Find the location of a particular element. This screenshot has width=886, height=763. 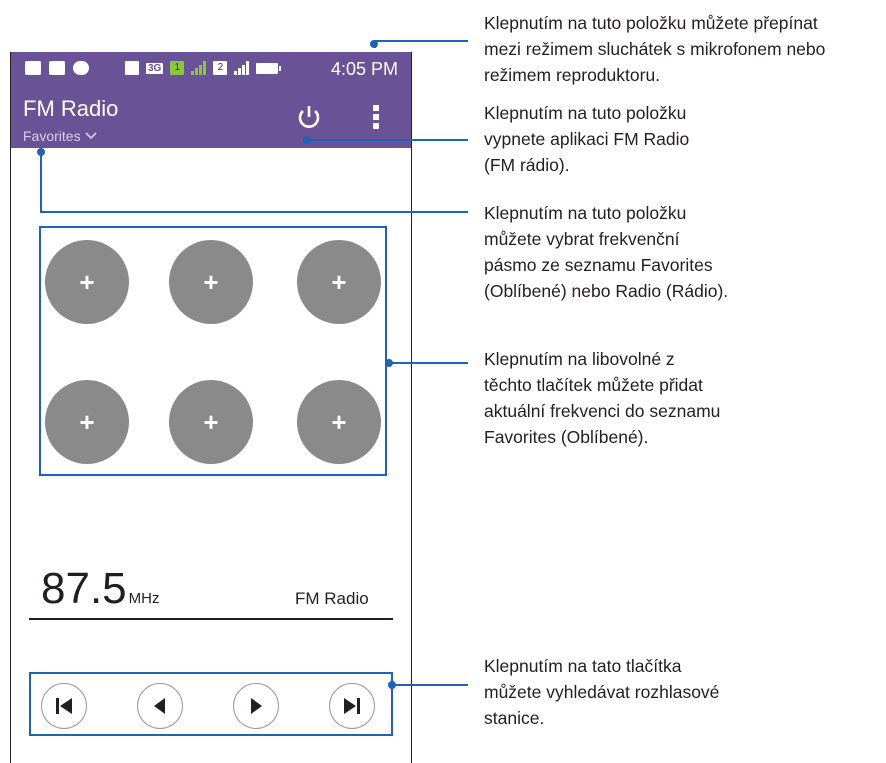

chevron-down-icon is located at coordinates (91, 136).